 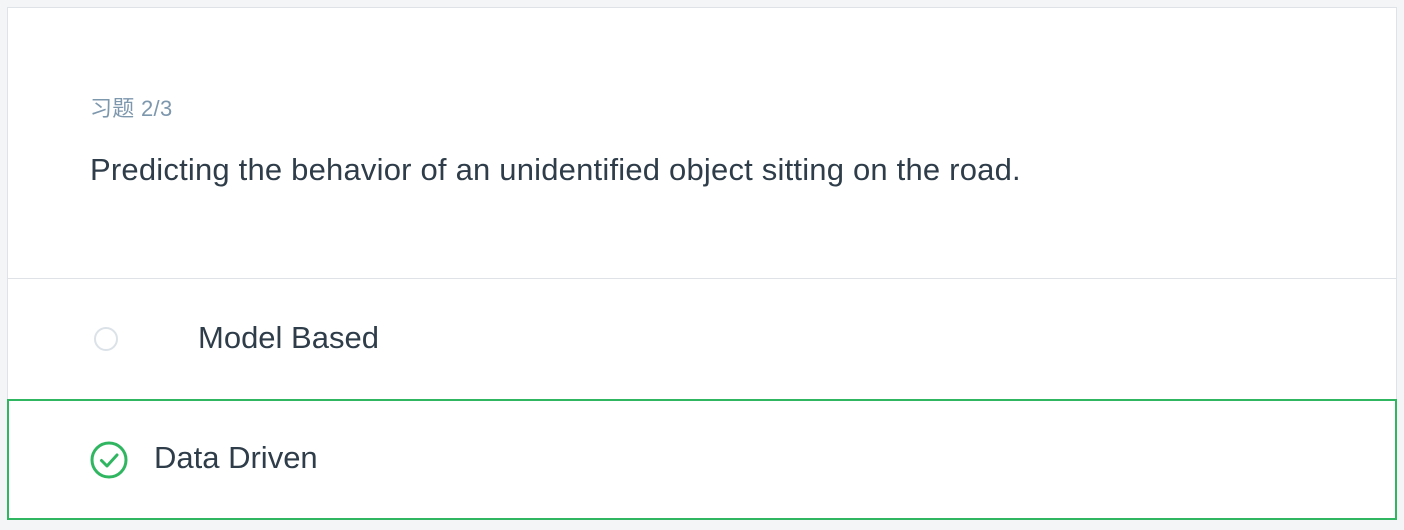 What do you see at coordinates (131, 108) in the screenshot?
I see `question-counter: 习题 2/3` at bounding box center [131, 108].